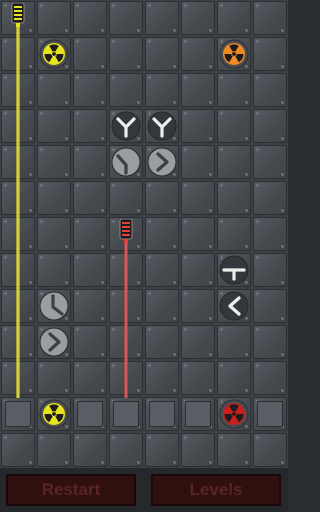  I want to click on mirror-bend-icon, so click(126, 164).